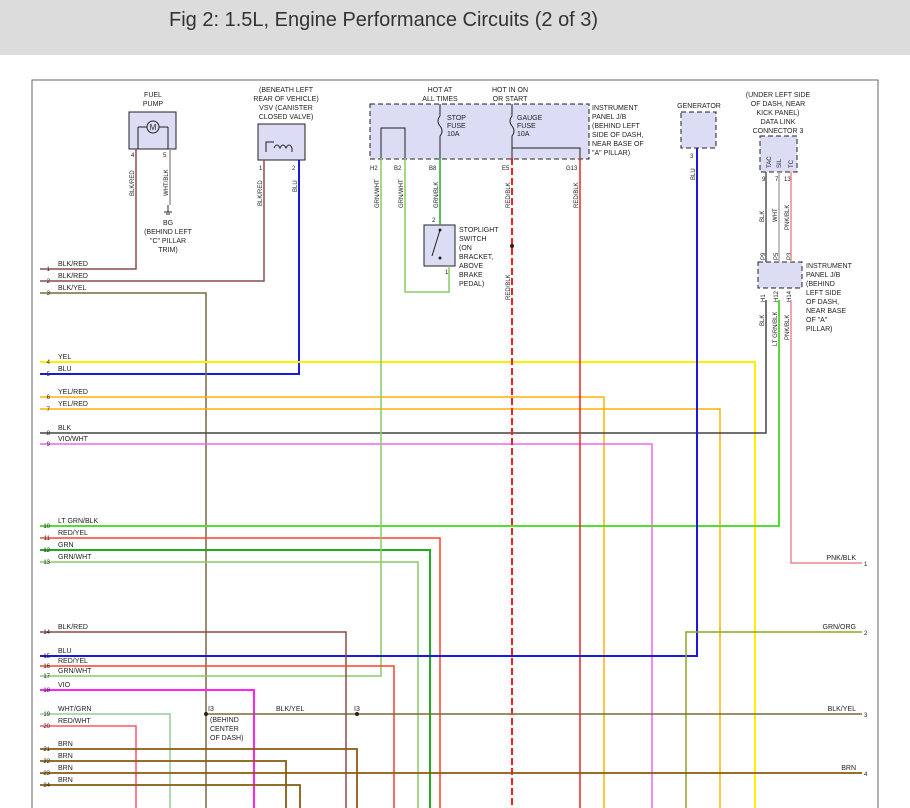 This screenshot has width=910, height=808. I want to click on svg-text: PANEL J/B, so click(823, 275).